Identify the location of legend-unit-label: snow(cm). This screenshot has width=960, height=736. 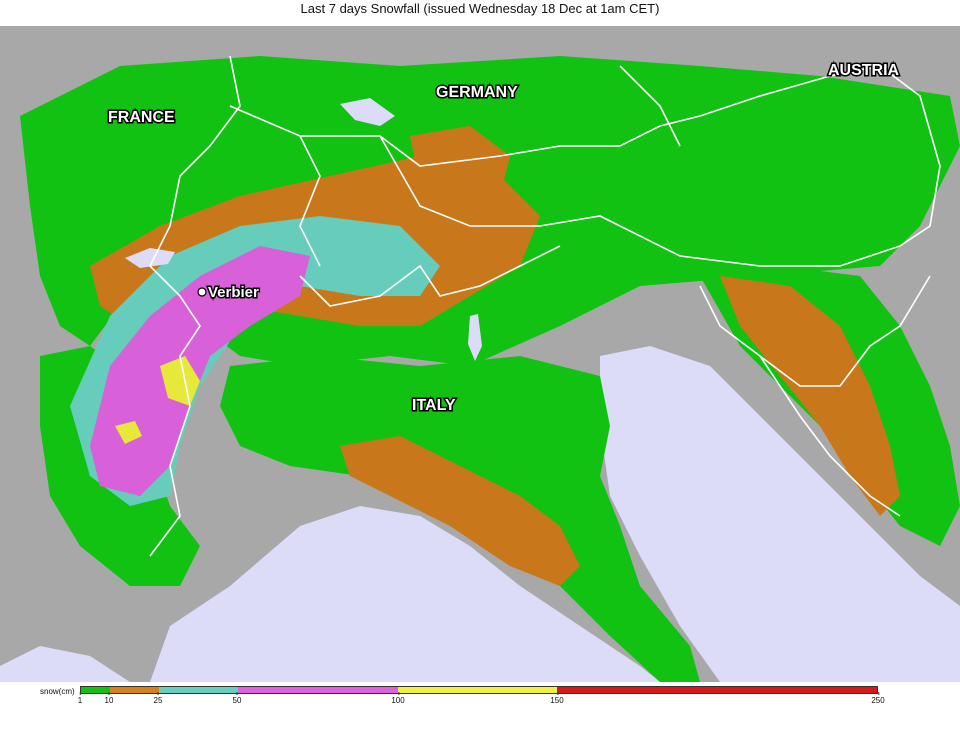
(57, 691).